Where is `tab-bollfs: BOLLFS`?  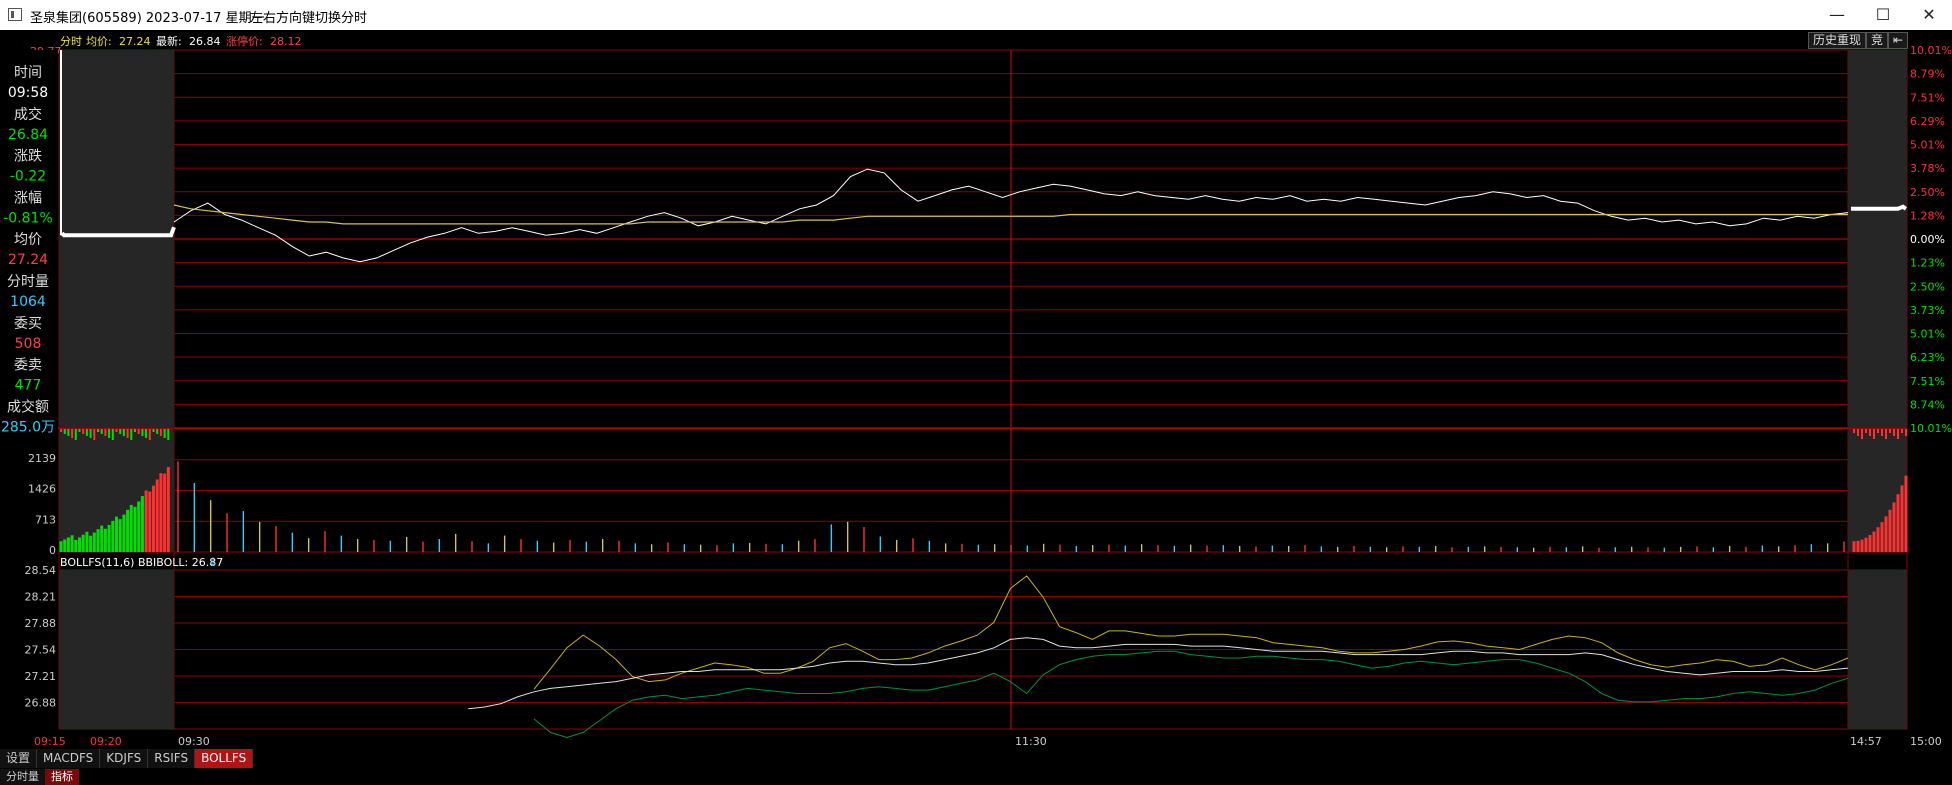
tab-bollfs: BOLLFS is located at coordinates (224, 758).